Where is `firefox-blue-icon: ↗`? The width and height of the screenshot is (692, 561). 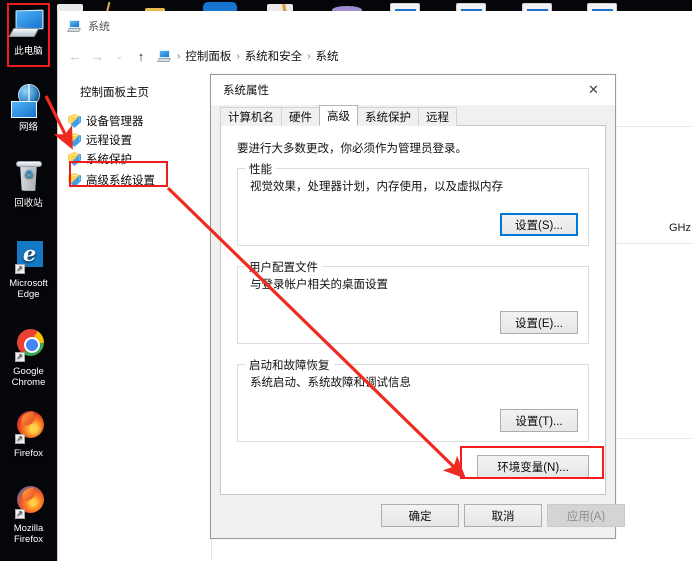
firefox-blue-icon: ↗ is located at coordinates (29, 503).